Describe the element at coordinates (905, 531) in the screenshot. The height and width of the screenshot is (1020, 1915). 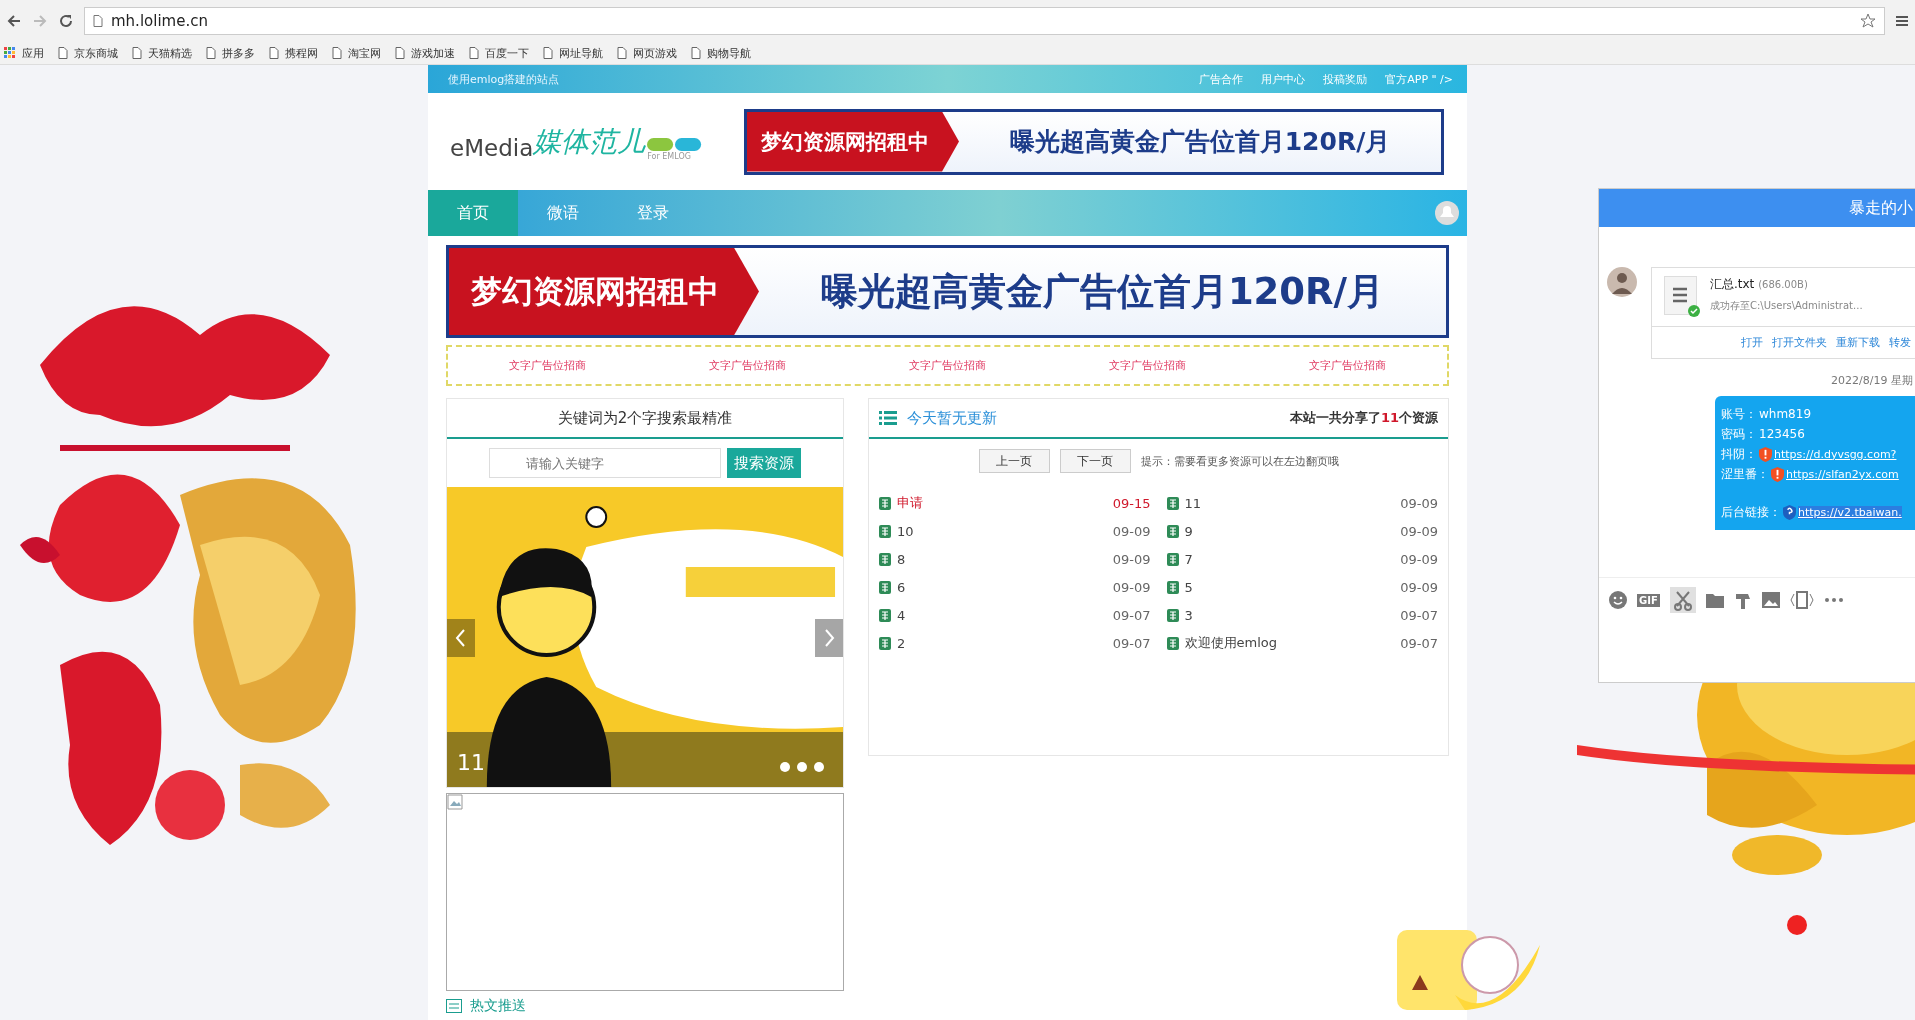
I see `article-link: 10` at that location.